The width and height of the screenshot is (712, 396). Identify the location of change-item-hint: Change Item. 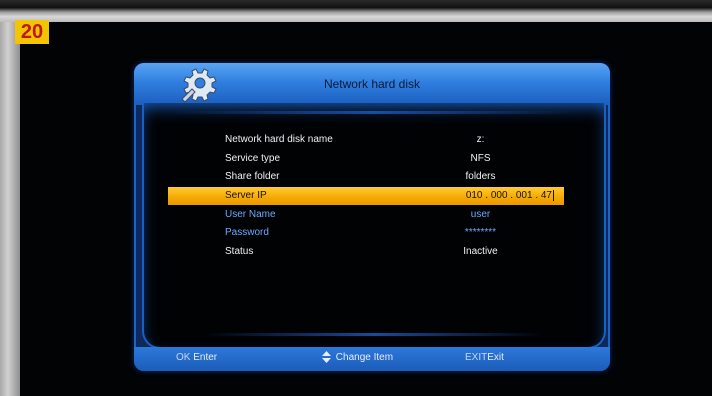
(357, 358).